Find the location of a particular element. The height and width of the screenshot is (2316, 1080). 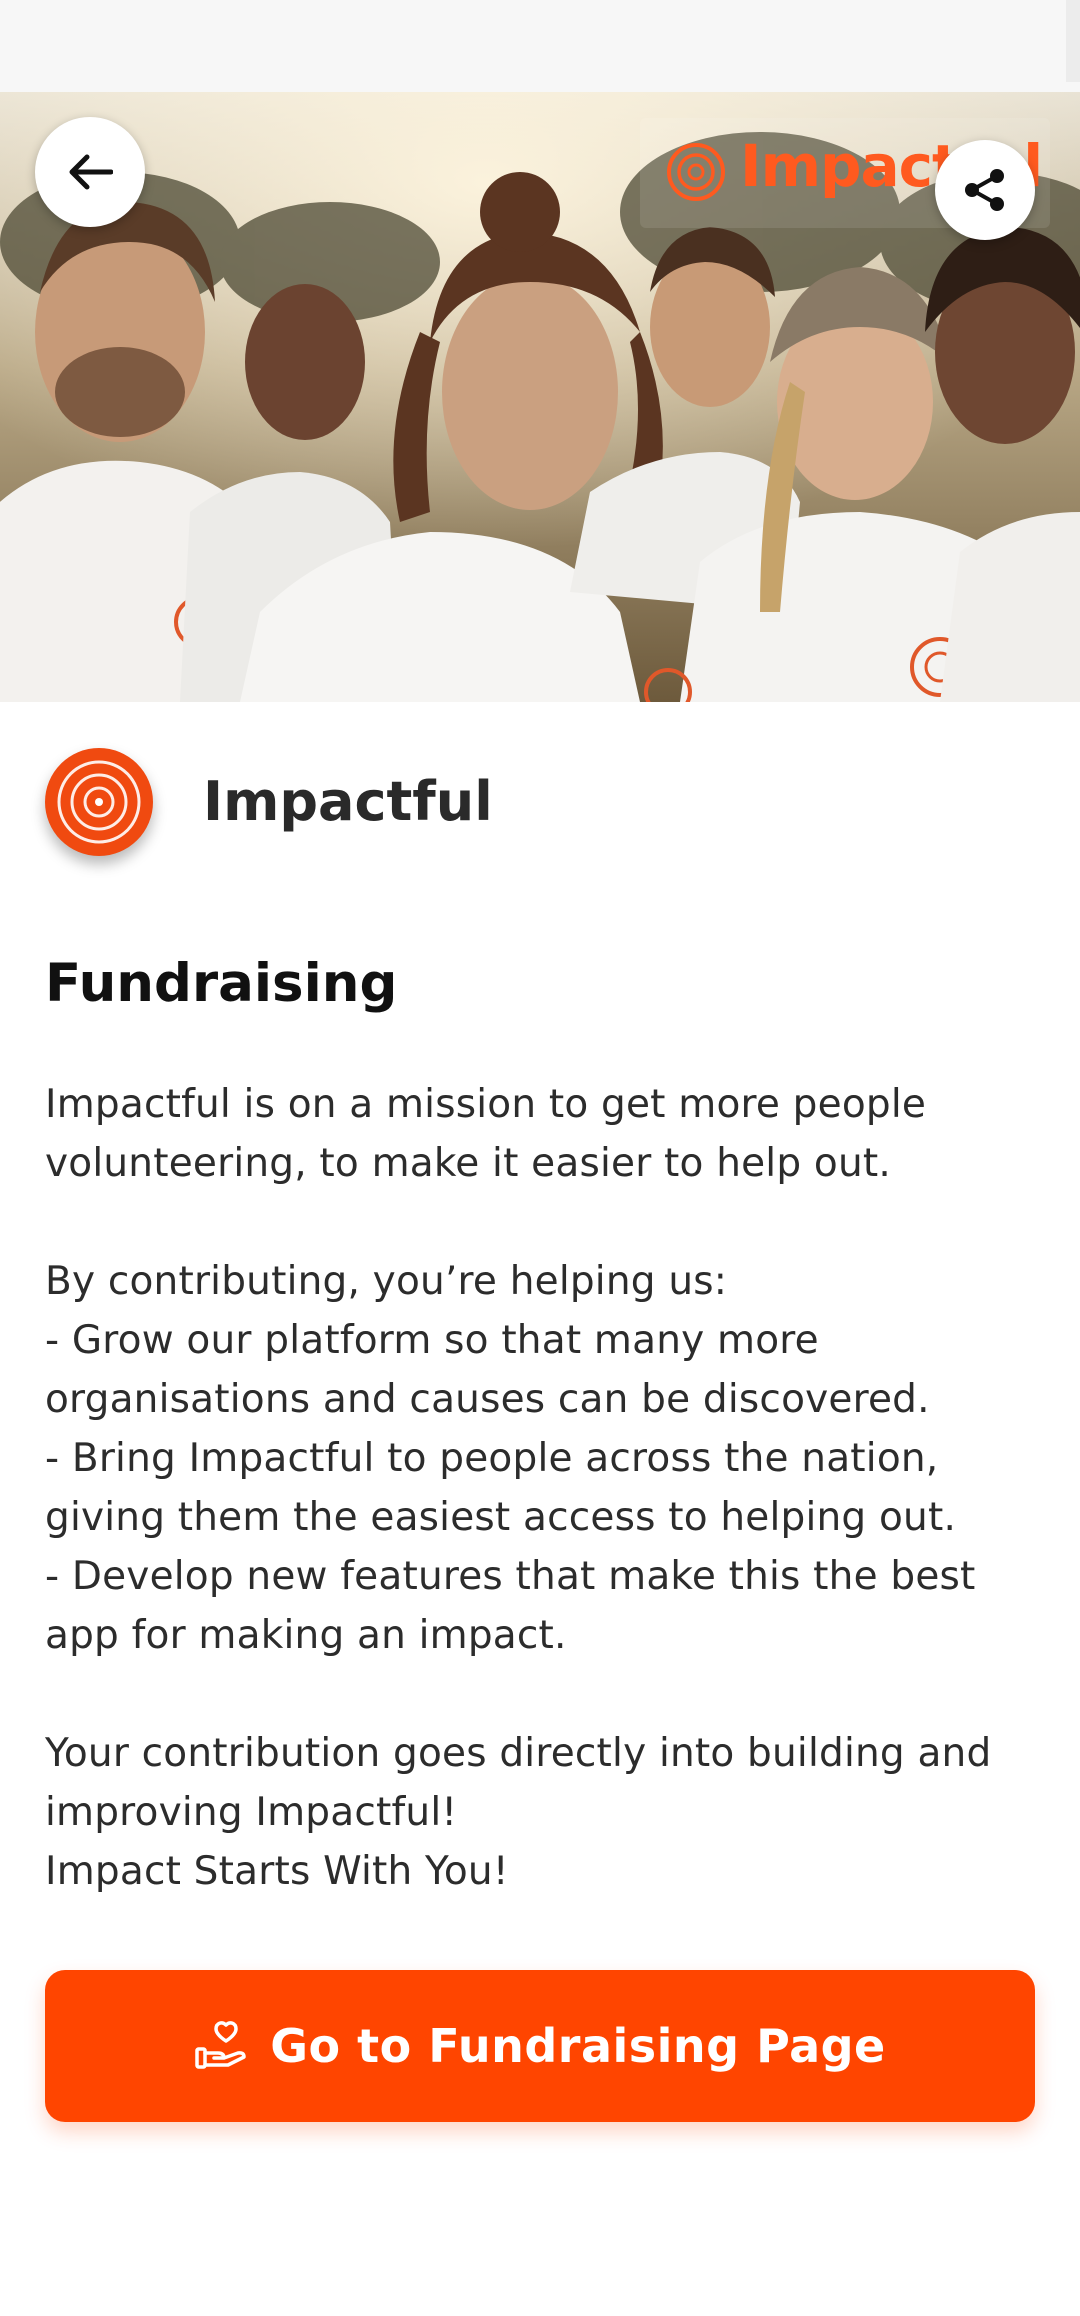

share-icon is located at coordinates (984, 190).